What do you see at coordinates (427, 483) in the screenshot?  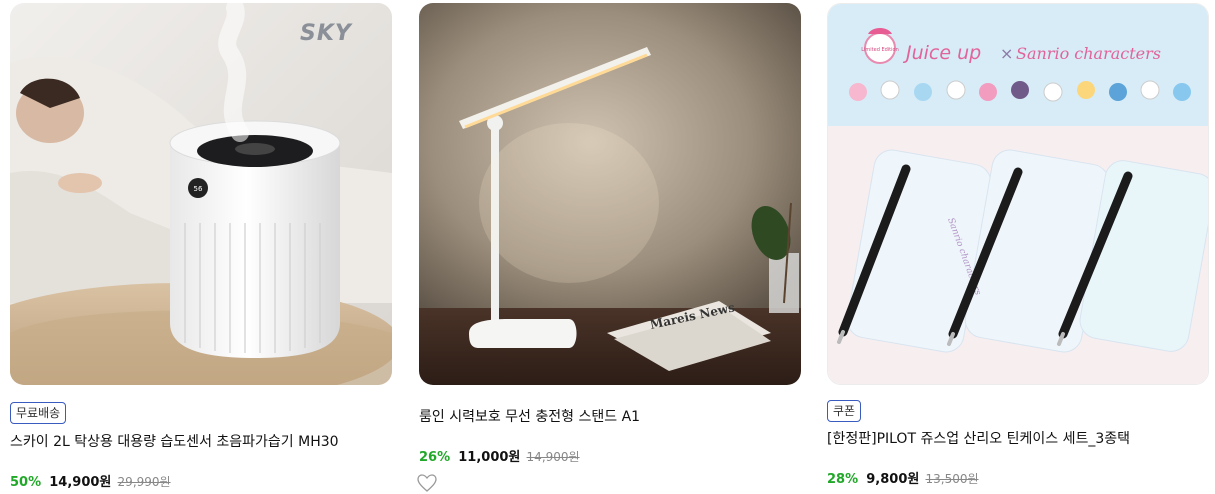 I see `heart-outline-icon` at bounding box center [427, 483].